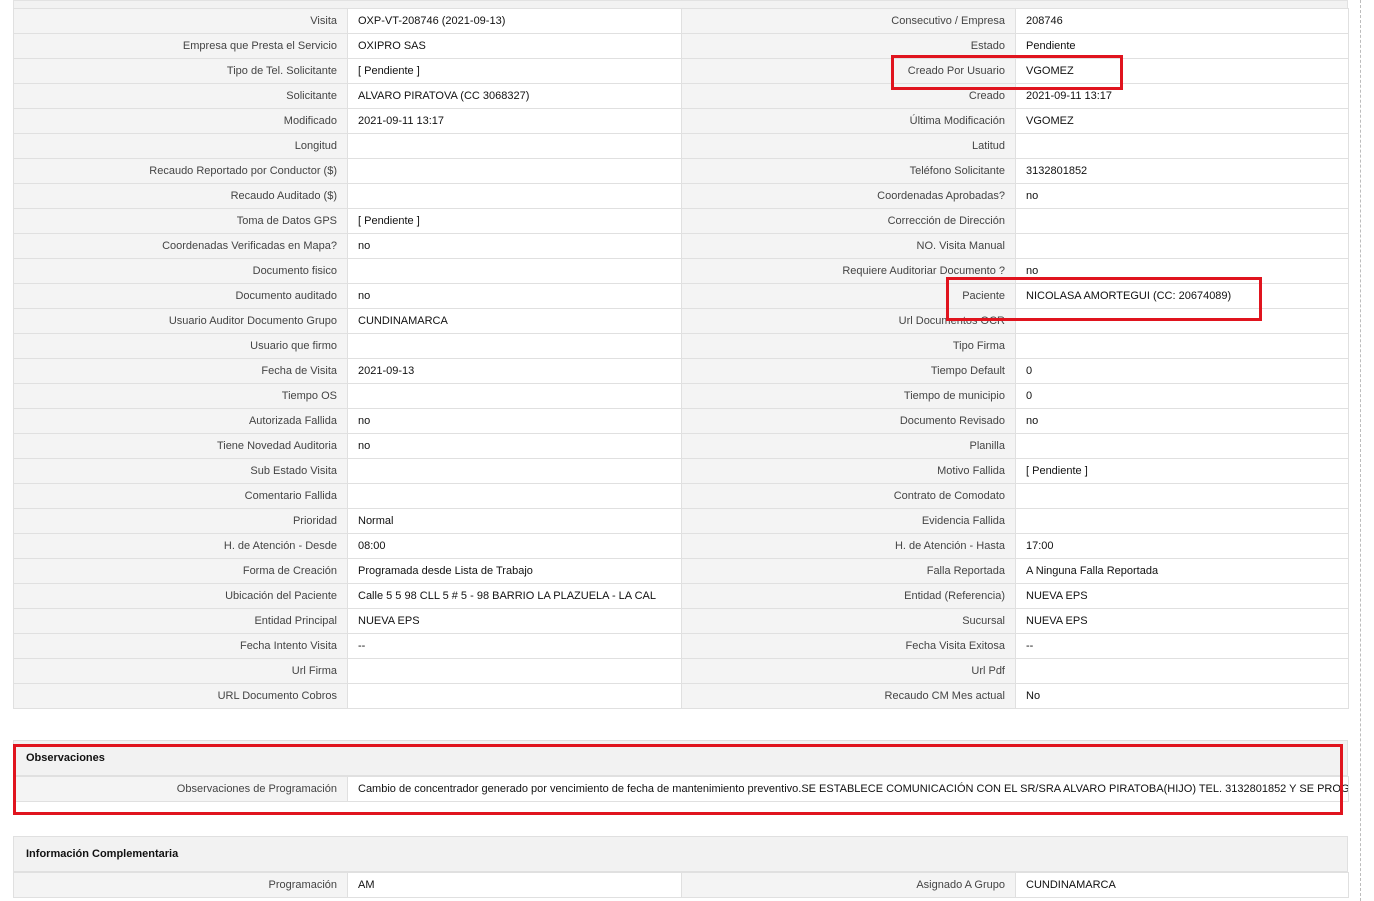 The height and width of the screenshot is (901, 1374). I want to click on field-label: Falla Reportada, so click(848, 571).